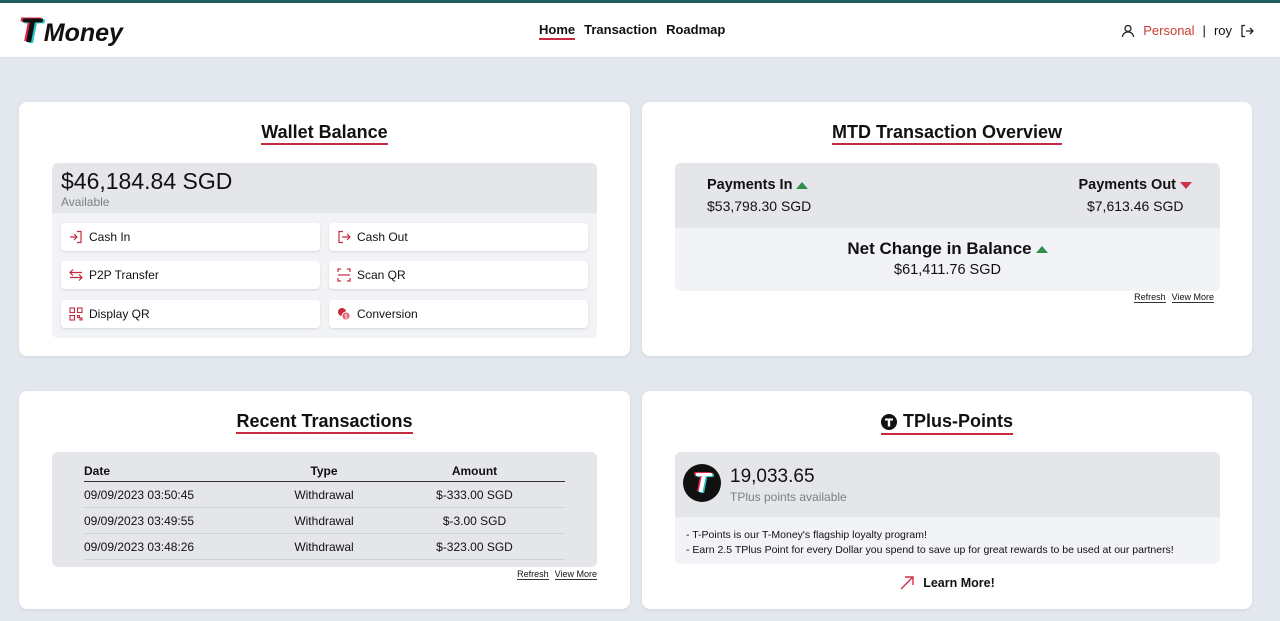 This screenshot has height=621, width=1280. Describe the element at coordinates (947, 270) in the screenshot. I see `net-change-value: $61,411.76 SGD` at that location.